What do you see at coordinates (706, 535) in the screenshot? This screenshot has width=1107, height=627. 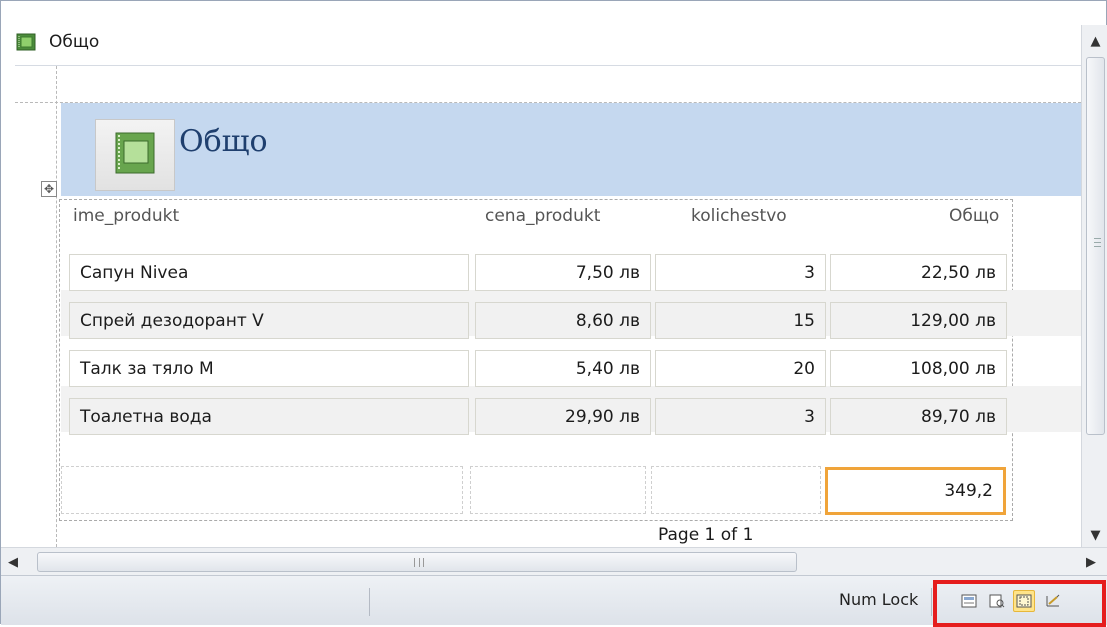 I see `page-number-footer: Page 1 of 1` at bounding box center [706, 535].